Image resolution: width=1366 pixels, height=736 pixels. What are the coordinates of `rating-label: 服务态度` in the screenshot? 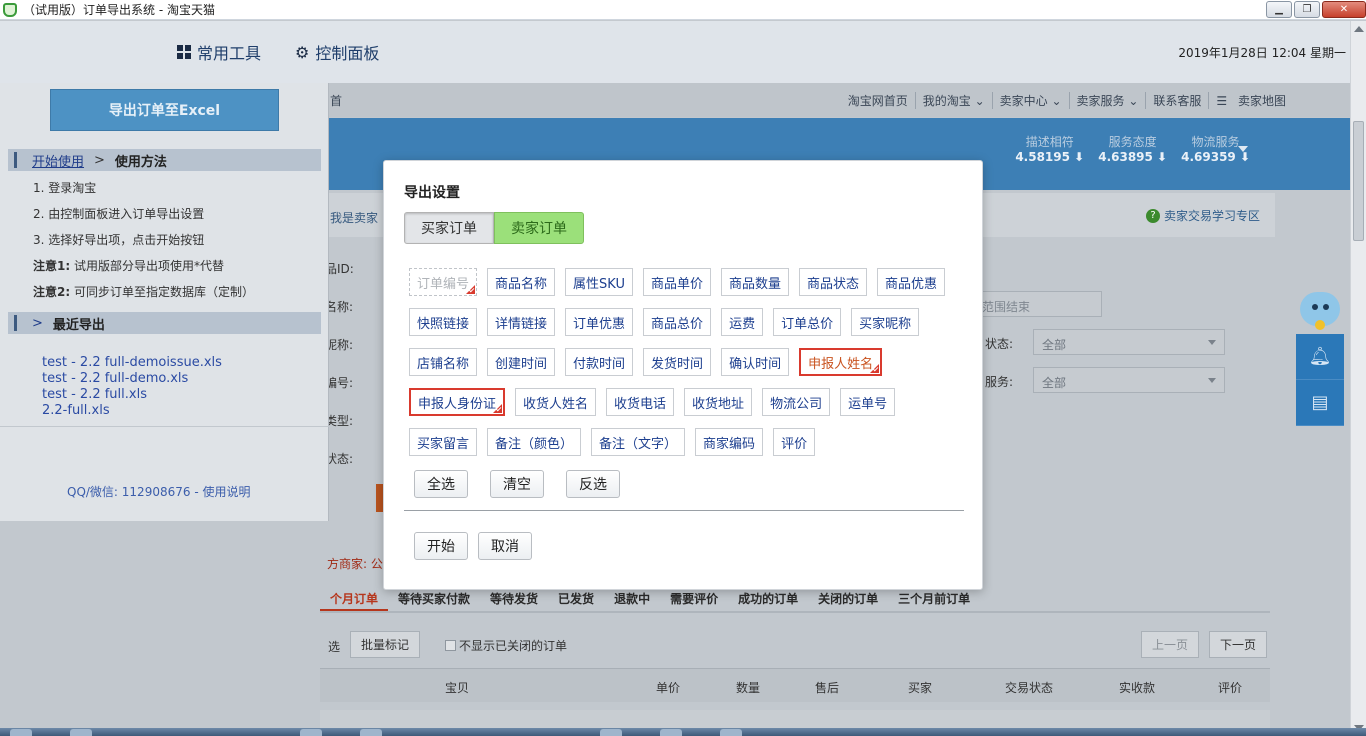 It's located at (1132, 142).